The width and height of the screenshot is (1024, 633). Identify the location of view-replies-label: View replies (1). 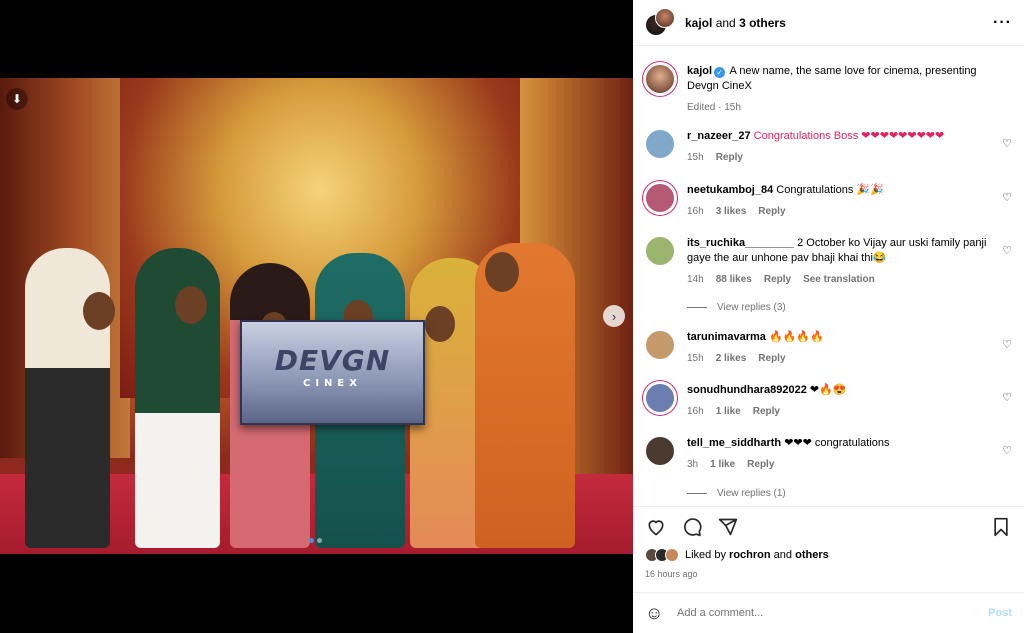
(751, 493).